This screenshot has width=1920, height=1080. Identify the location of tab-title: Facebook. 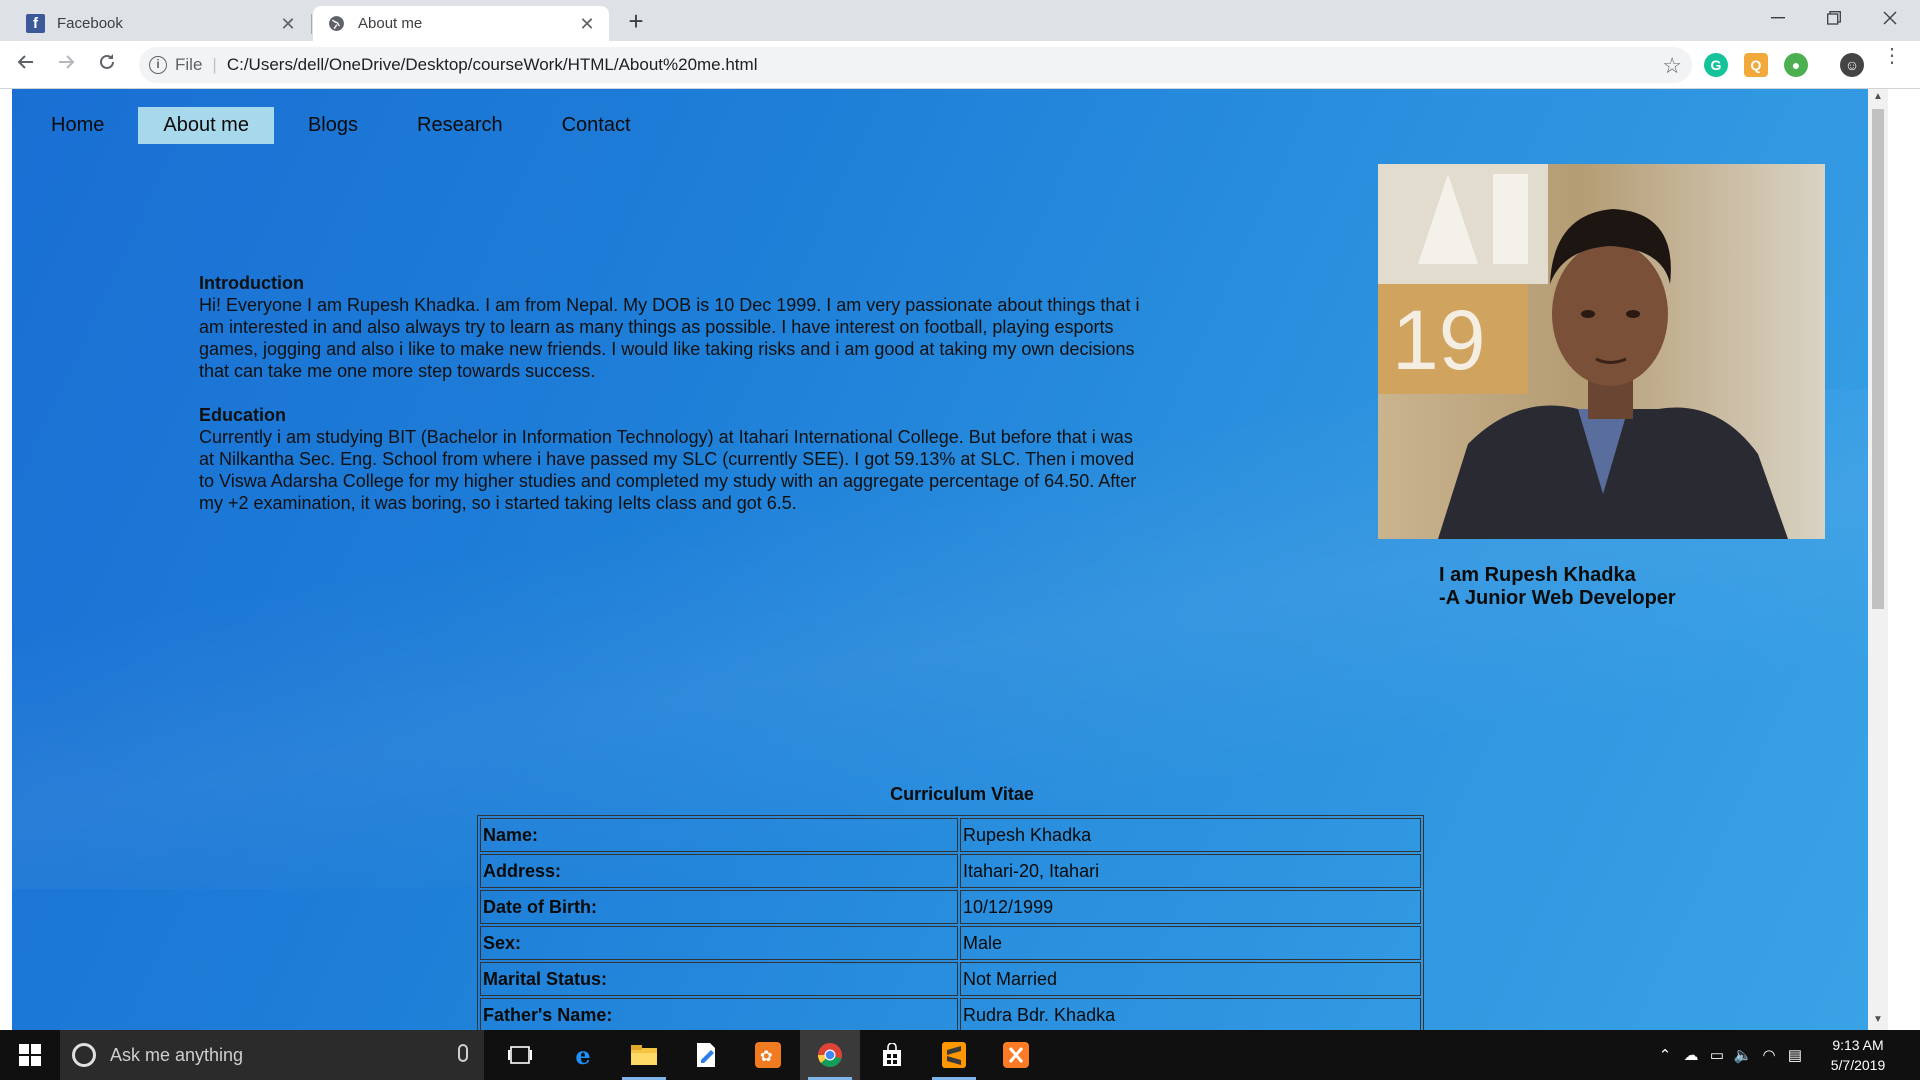
(90, 23).